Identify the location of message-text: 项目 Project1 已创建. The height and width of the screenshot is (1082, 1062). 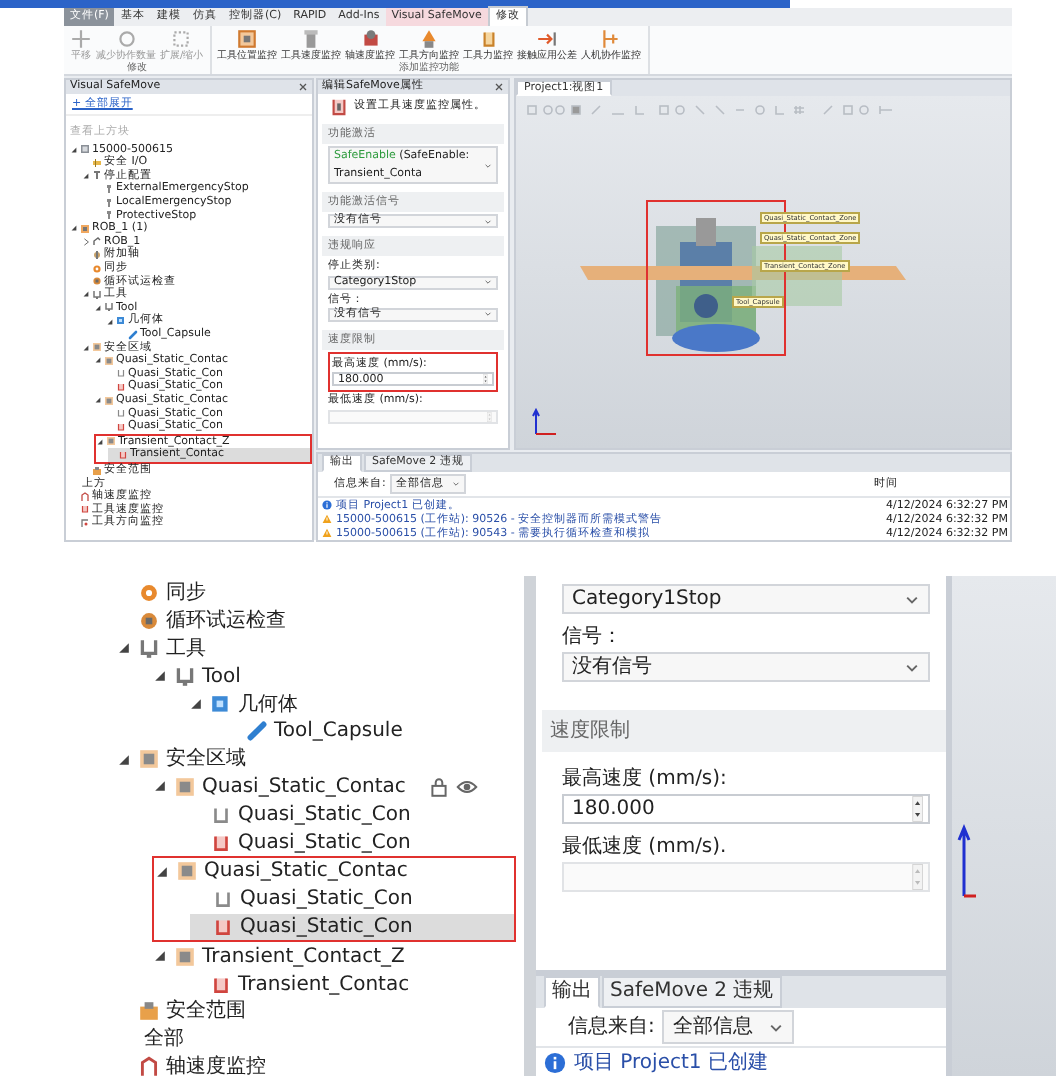
(672, 1063).